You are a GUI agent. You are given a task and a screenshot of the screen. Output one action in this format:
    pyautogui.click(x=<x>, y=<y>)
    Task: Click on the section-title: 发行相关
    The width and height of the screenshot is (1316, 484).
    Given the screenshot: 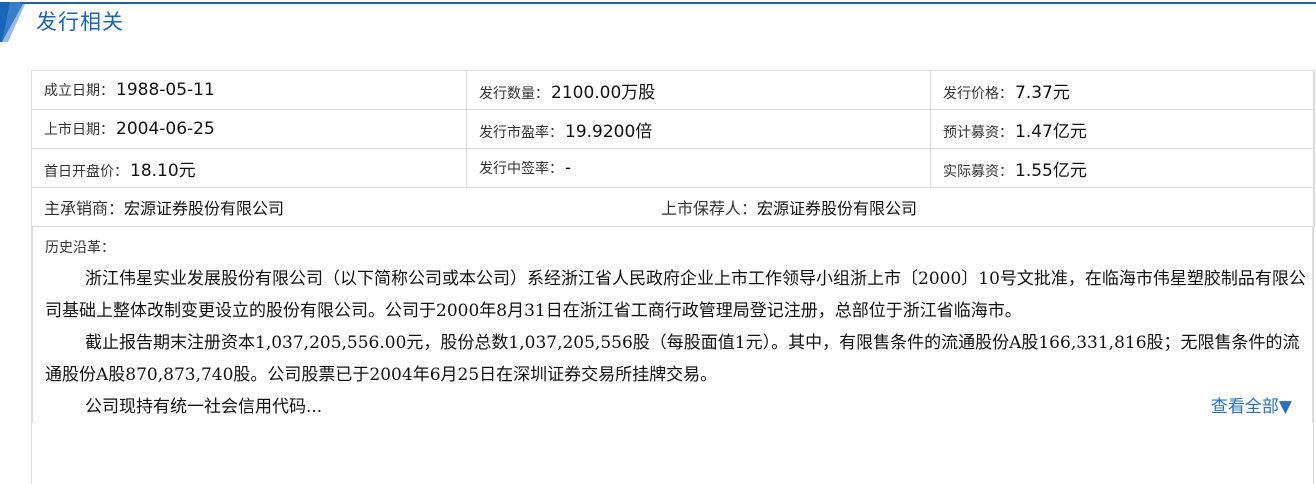 What is the action you would take?
    pyautogui.click(x=80, y=22)
    